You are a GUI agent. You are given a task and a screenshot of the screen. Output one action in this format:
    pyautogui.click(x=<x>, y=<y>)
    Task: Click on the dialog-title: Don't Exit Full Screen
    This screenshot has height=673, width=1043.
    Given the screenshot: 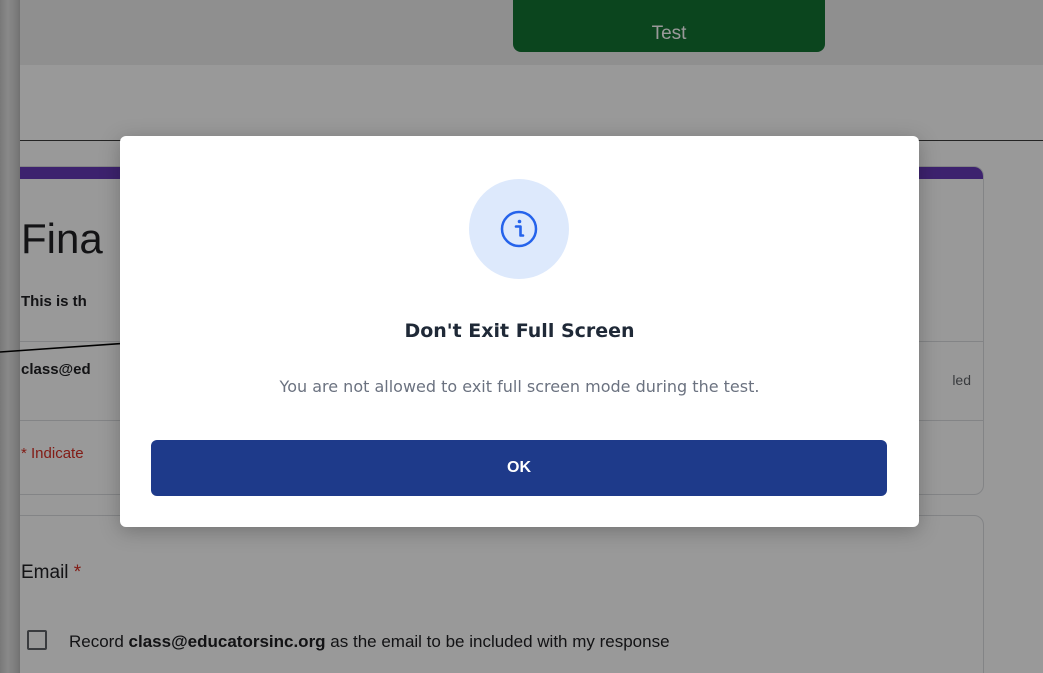 What is the action you would take?
    pyautogui.click(x=519, y=331)
    